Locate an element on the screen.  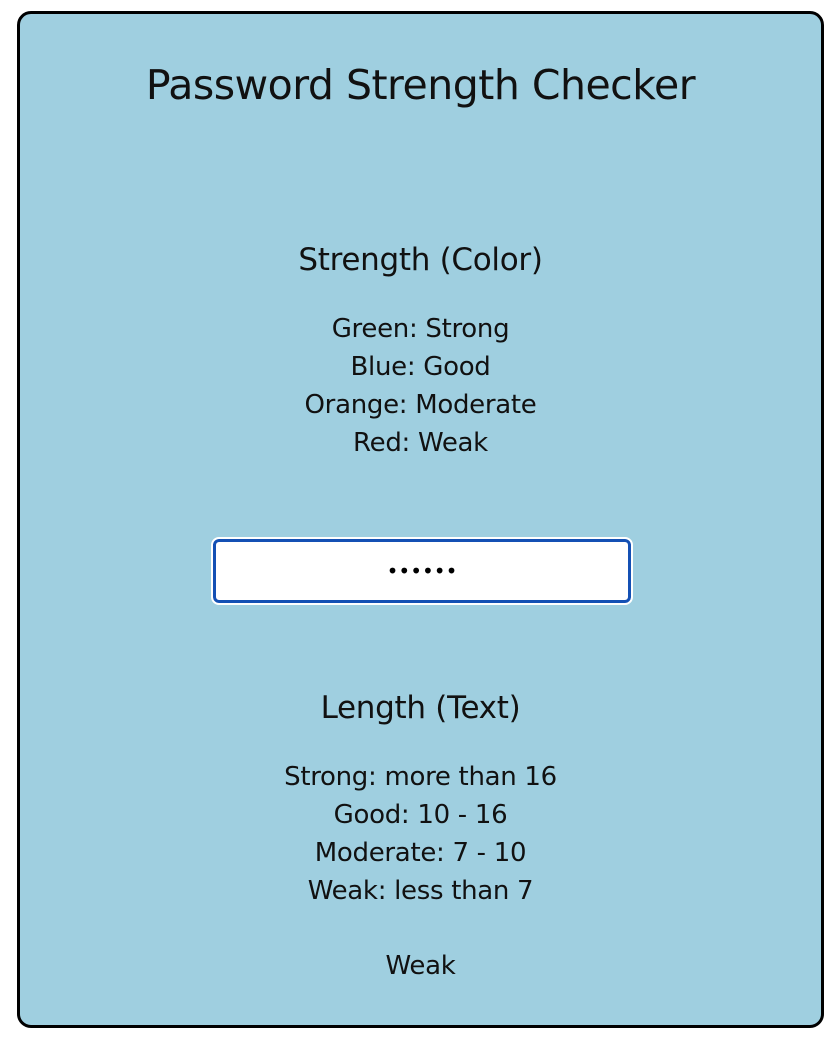
password-field-wrapper is located at coordinates (422, 571).